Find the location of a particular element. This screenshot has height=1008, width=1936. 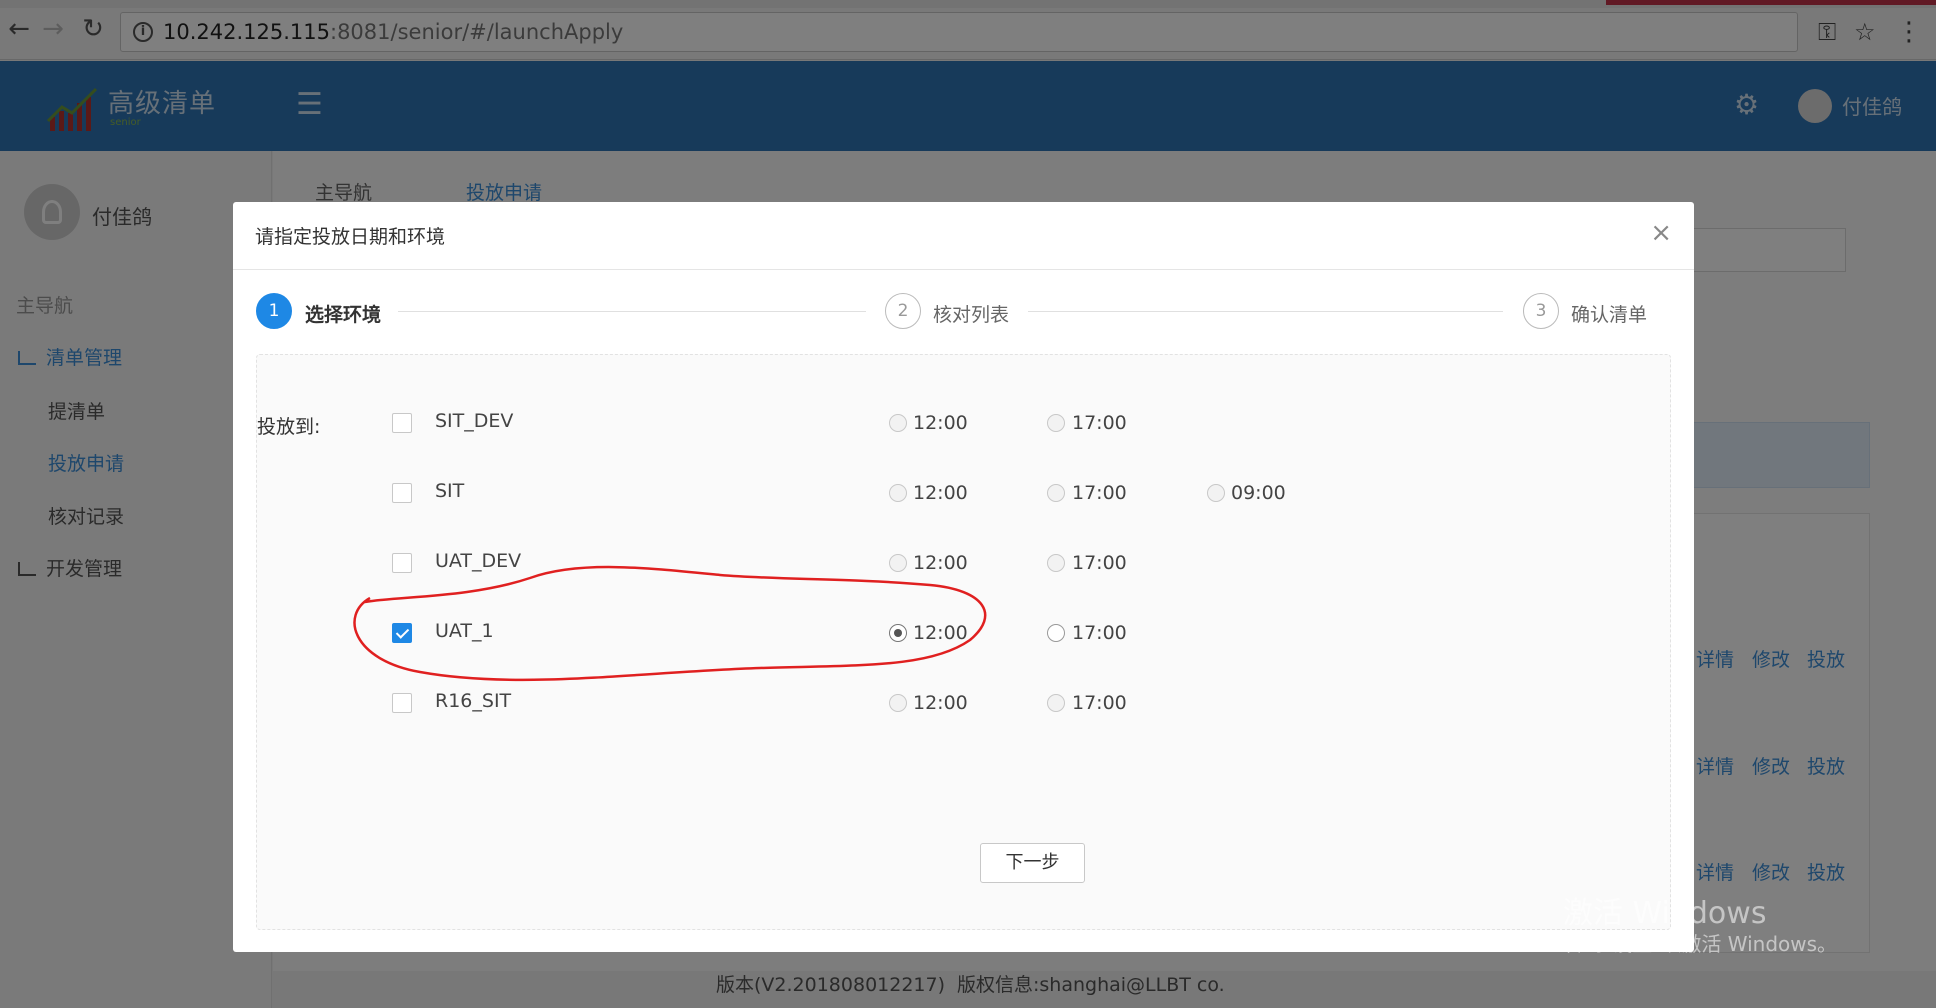

step-3-indicator: 3 is located at coordinates (1541, 311).